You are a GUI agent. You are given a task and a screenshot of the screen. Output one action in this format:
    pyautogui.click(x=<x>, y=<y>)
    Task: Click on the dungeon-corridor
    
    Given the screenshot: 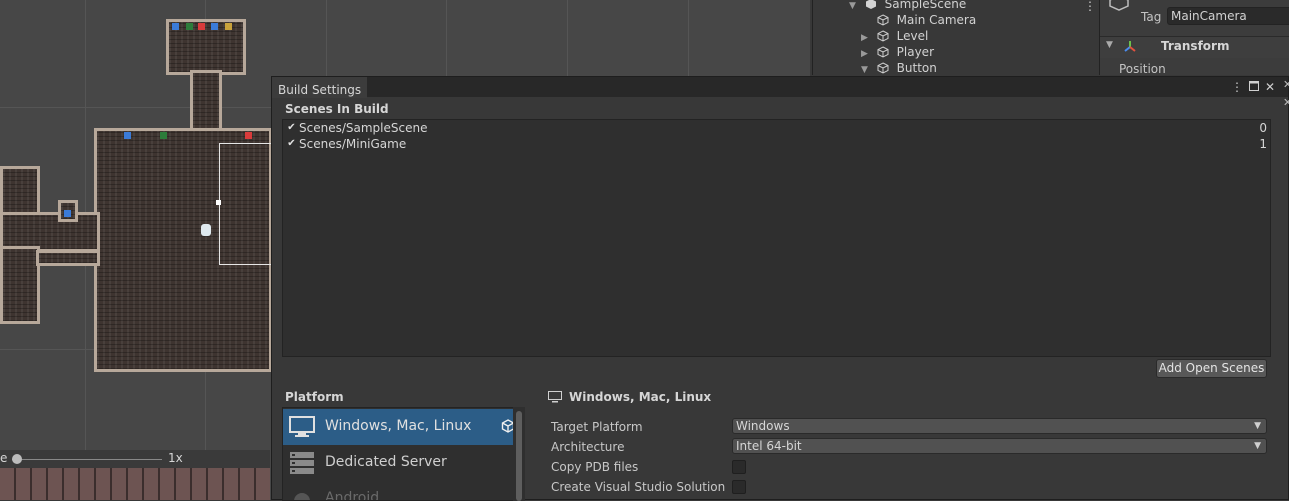 What is the action you would take?
    pyautogui.click(x=206, y=103)
    